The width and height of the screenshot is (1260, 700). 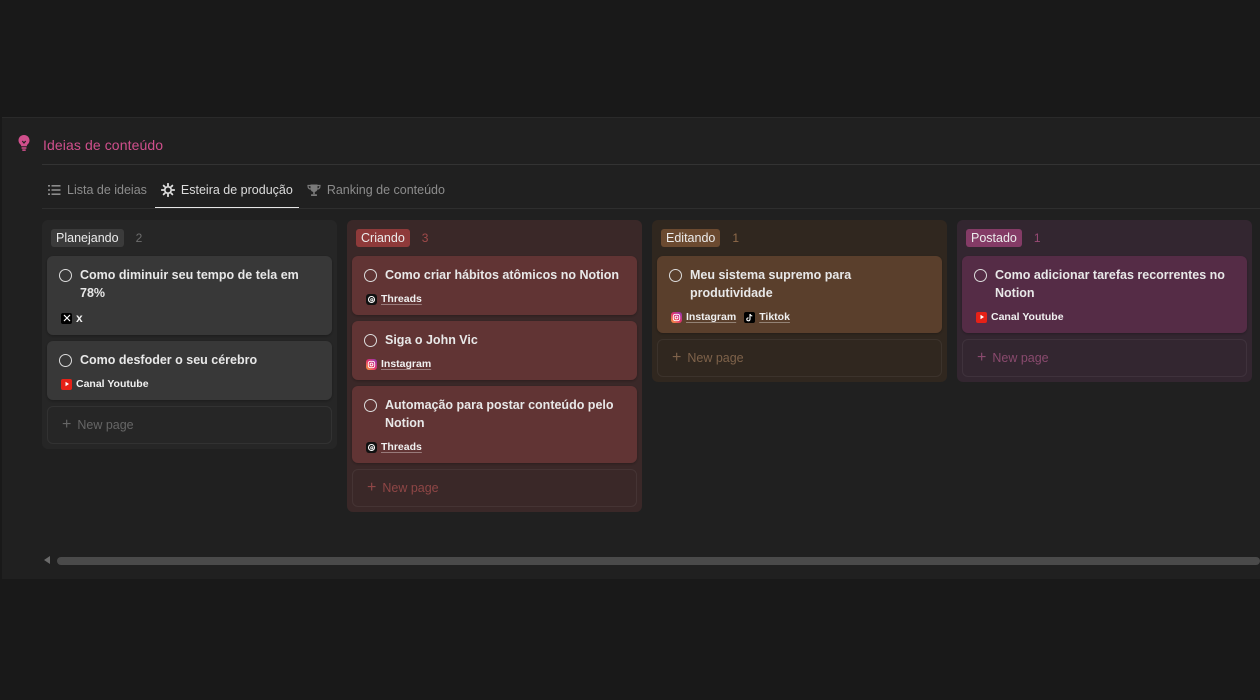 What do you see at coordinates (651, 164) in the screenshot?
I see `title-divider` at bounding box center [651, 164].